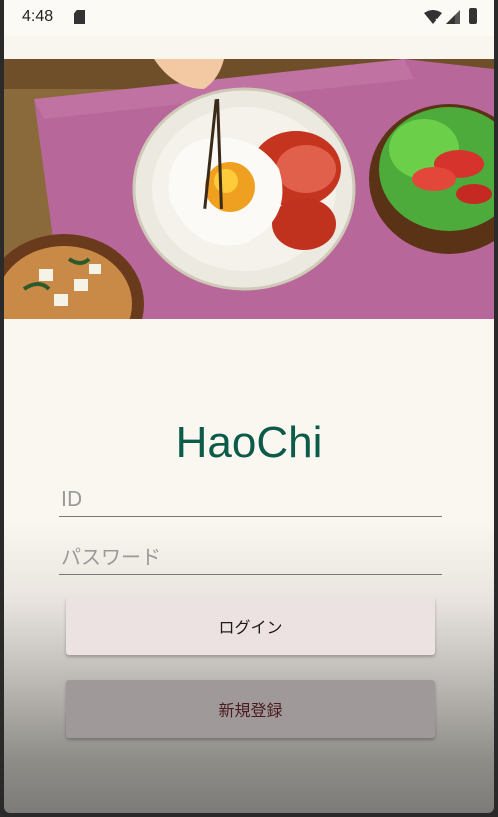  Describe the element at coordinates (250, 626) in the screenshot. I see `login-button: ログイン` at that location.